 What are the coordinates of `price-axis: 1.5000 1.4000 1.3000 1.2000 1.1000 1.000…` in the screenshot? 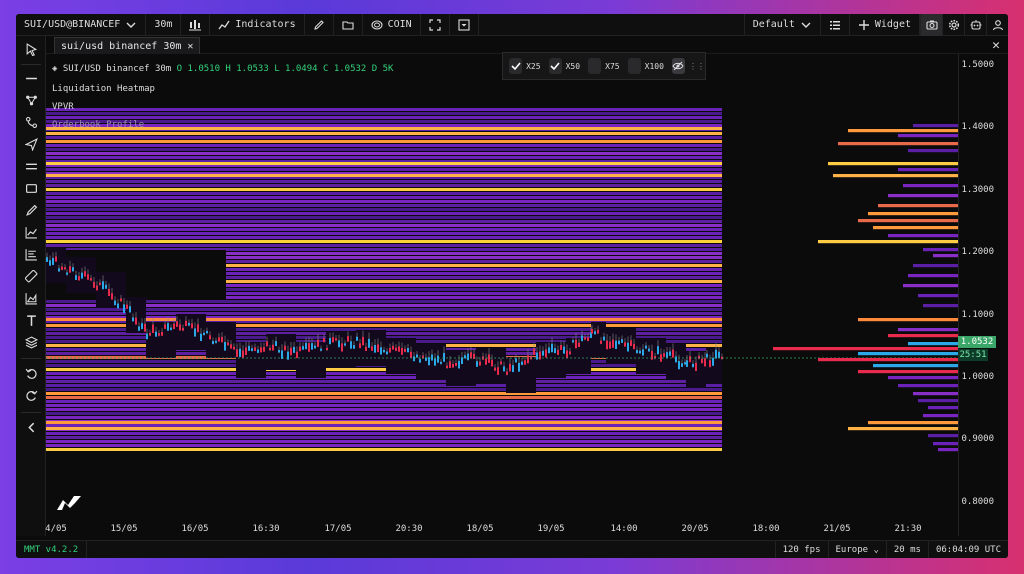 It's located at (983, 295).